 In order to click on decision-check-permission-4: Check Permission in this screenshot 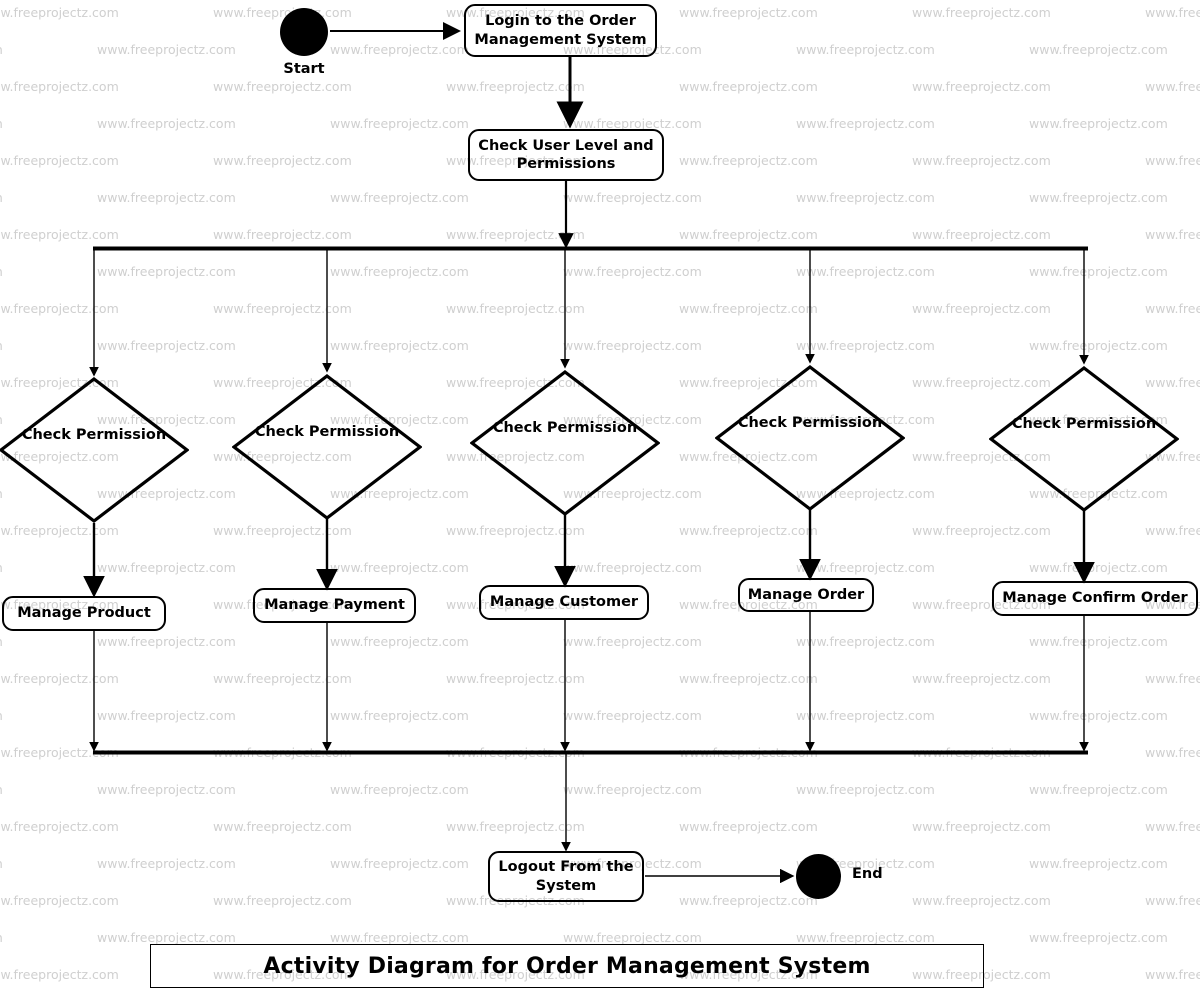, I will do `click(810, 438)`.